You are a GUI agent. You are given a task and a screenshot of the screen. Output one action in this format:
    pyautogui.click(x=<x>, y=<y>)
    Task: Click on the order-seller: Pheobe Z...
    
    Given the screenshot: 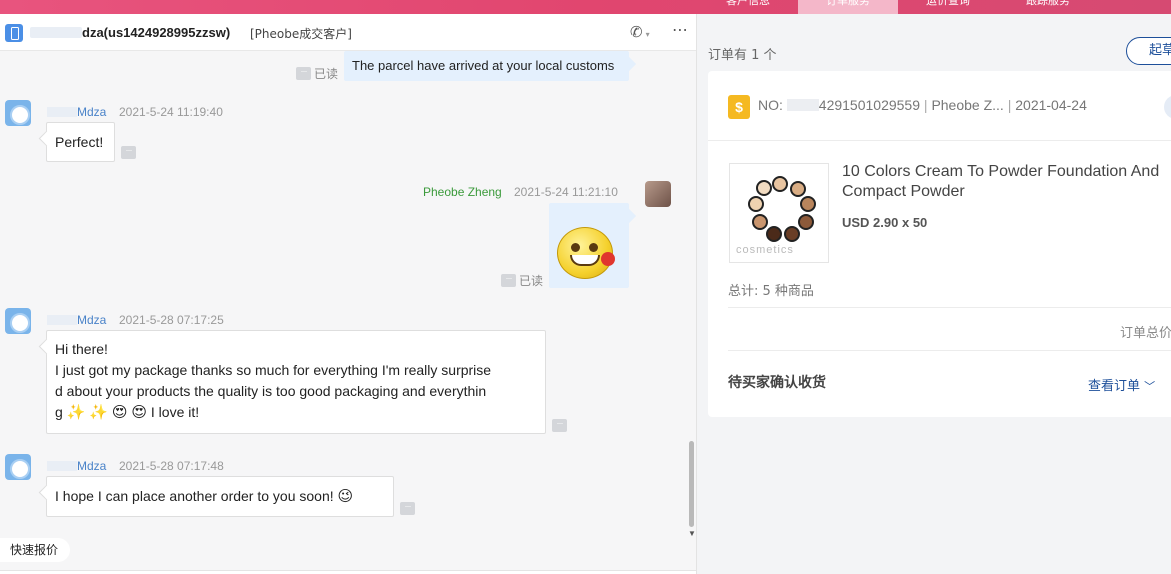 What is the action you would take?
    pyautogui.click(x=967, y=105)
    